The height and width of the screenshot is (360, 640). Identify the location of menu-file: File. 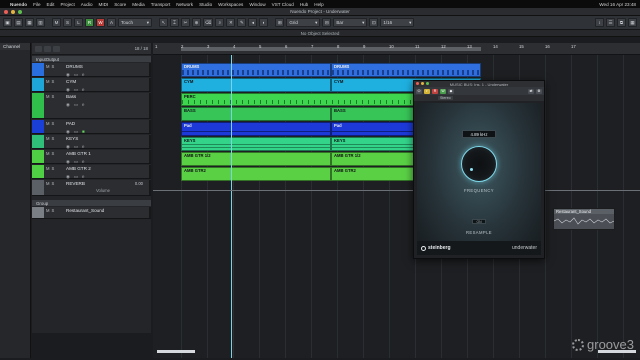
(36, 4).